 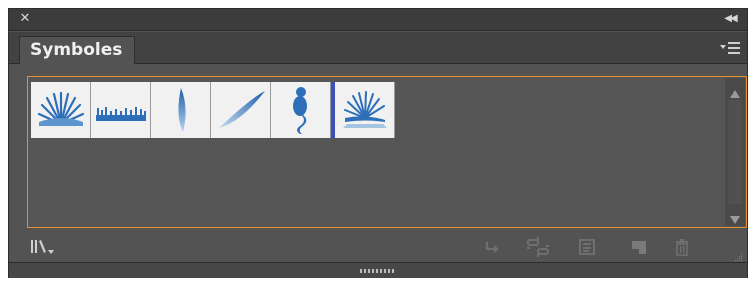 I want to click on new-symbol-icon, so click(x=639, y=247).